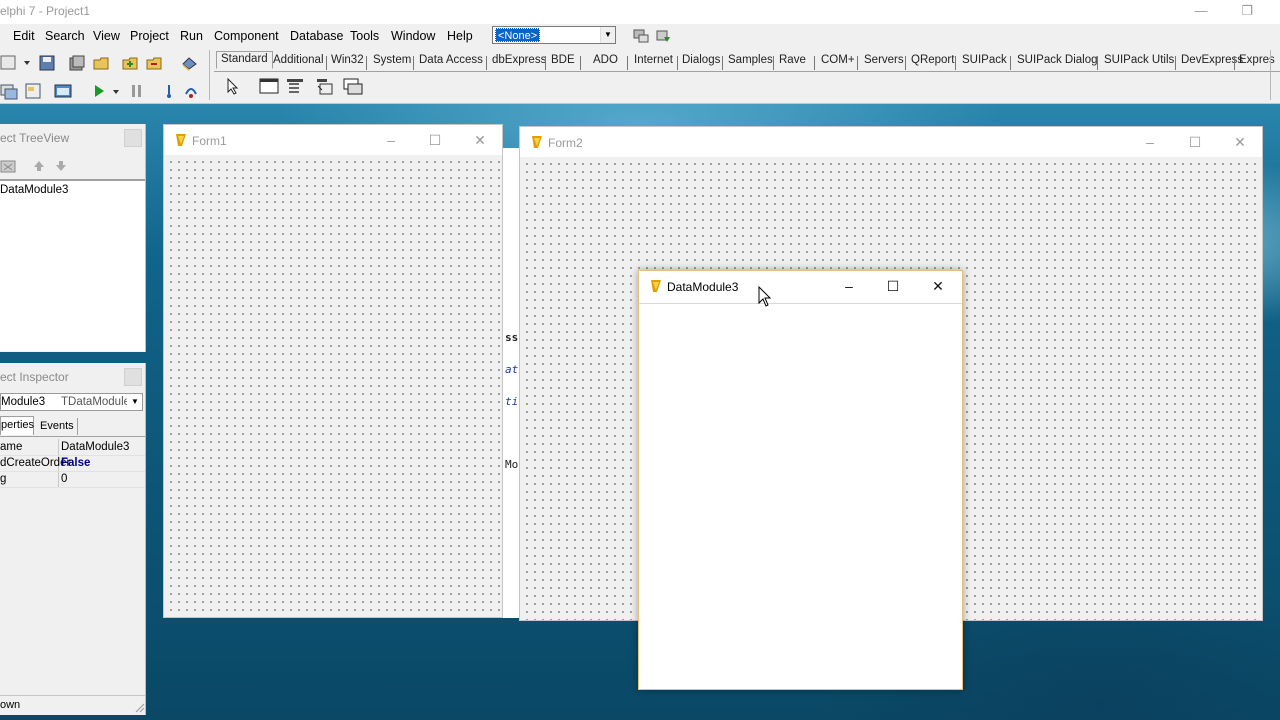 This screenshot has height=720, width=1280. I want to click on property-row-oldcreateorder: dCreateOrder False, so click(72, 464).